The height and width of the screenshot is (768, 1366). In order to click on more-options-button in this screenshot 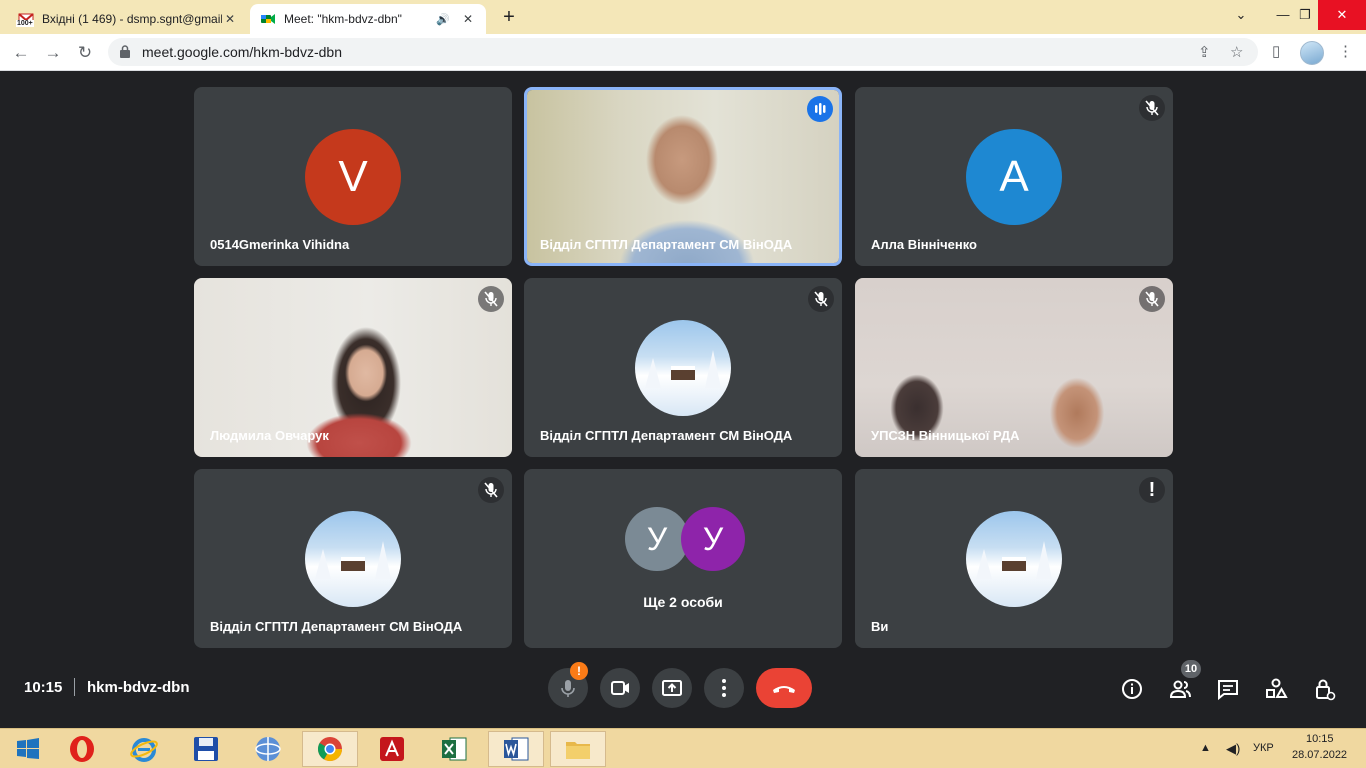, I will do `click(724, 688)`.